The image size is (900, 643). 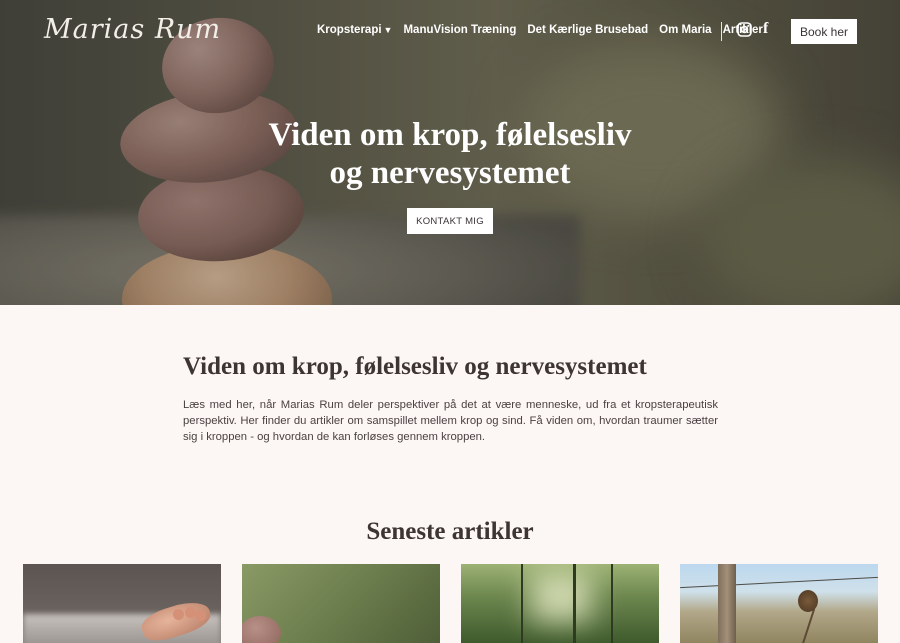 I want to click on nav-item-om-maria: Om Maria, so click(x=685, y=30).